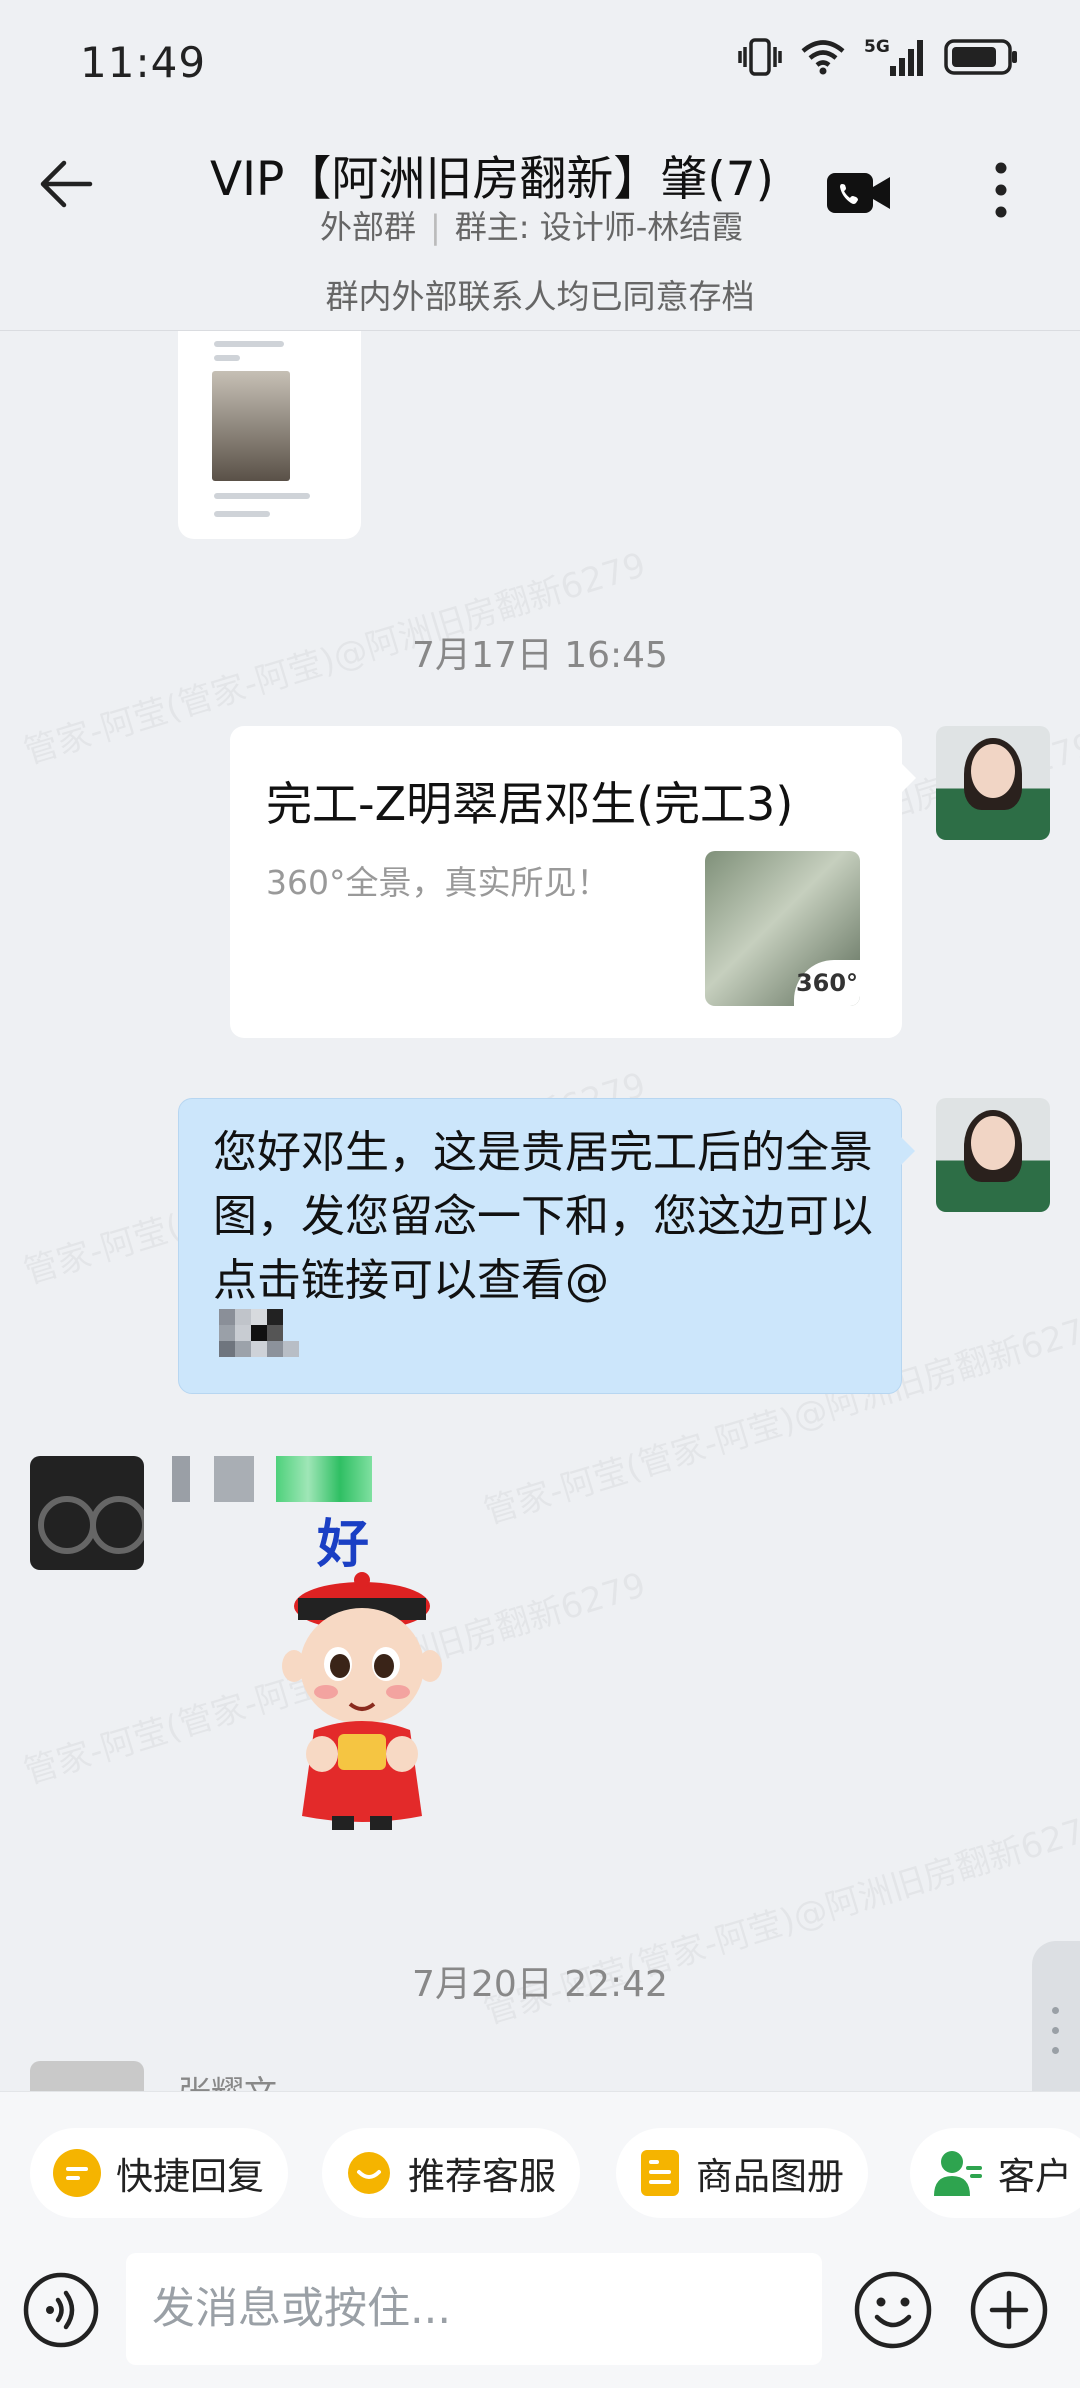 The width and height of the screenshot is (1080, 2388). I want to click on sticker-boy-icon: 好, so click(362, 1672).